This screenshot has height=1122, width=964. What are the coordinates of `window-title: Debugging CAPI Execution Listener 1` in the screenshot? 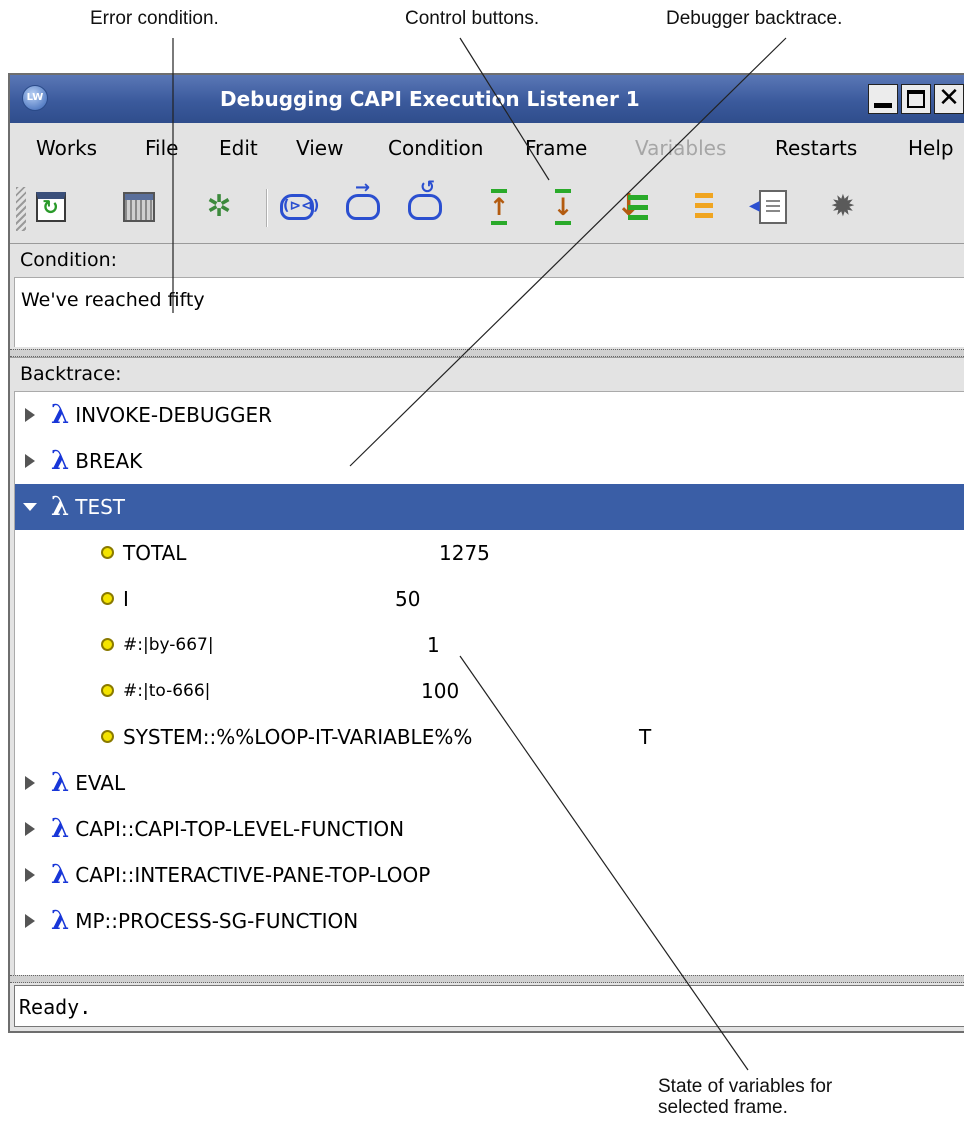 It's located at (430, 99).